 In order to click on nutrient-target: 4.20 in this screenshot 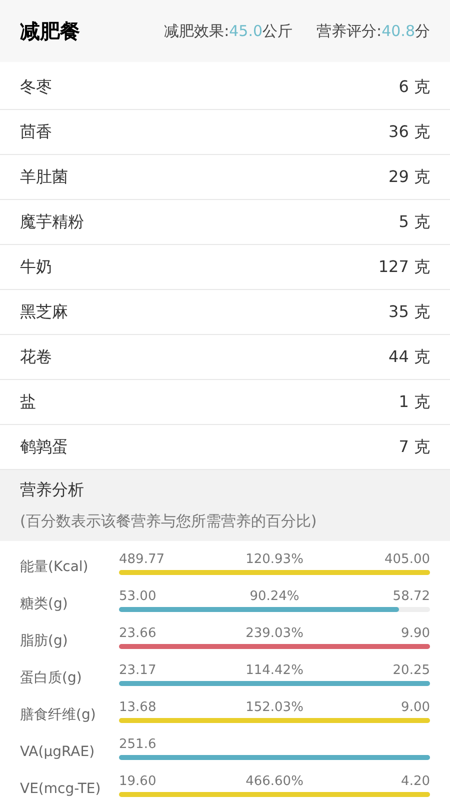, I will do `click(415, 782)`.